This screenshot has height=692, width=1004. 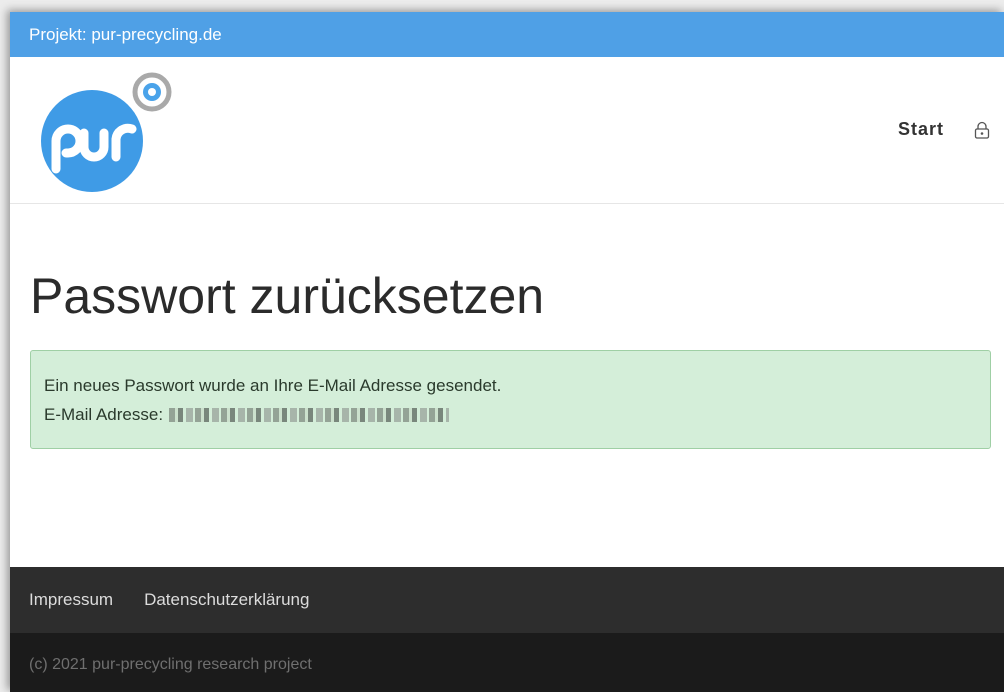 I want to click on footer-link-datenschutz: Datenschutzerklärung, so click(x=226, y=600).